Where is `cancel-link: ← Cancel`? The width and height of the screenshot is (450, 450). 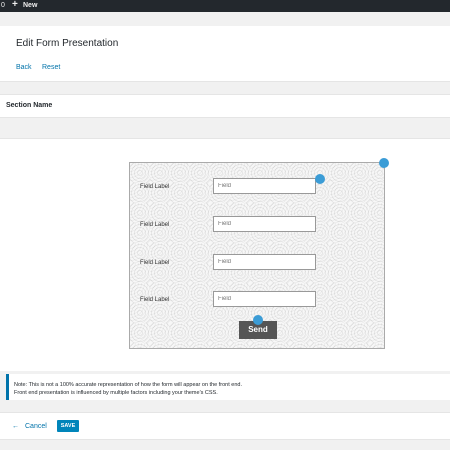 cancel-link: ← Cancel is located at coordinates (29, 426).